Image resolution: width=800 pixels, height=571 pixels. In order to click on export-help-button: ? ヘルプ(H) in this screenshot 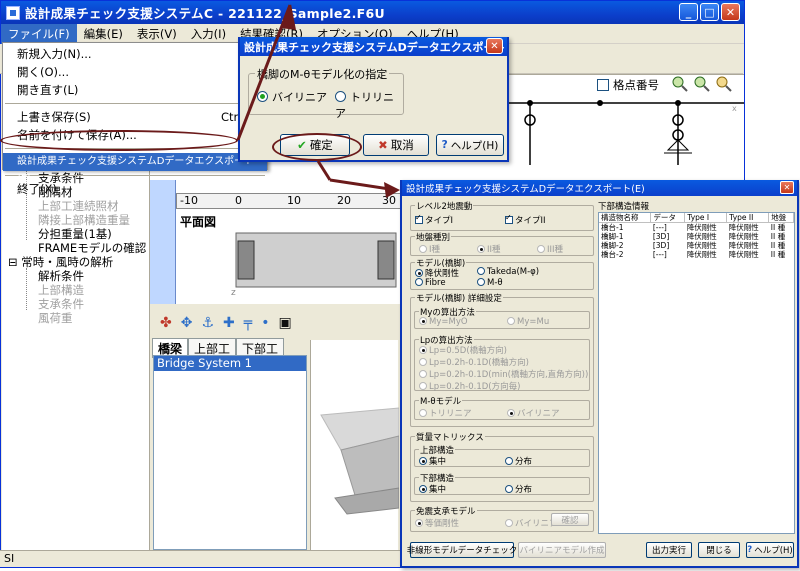, I will do `click(770, 550)`.